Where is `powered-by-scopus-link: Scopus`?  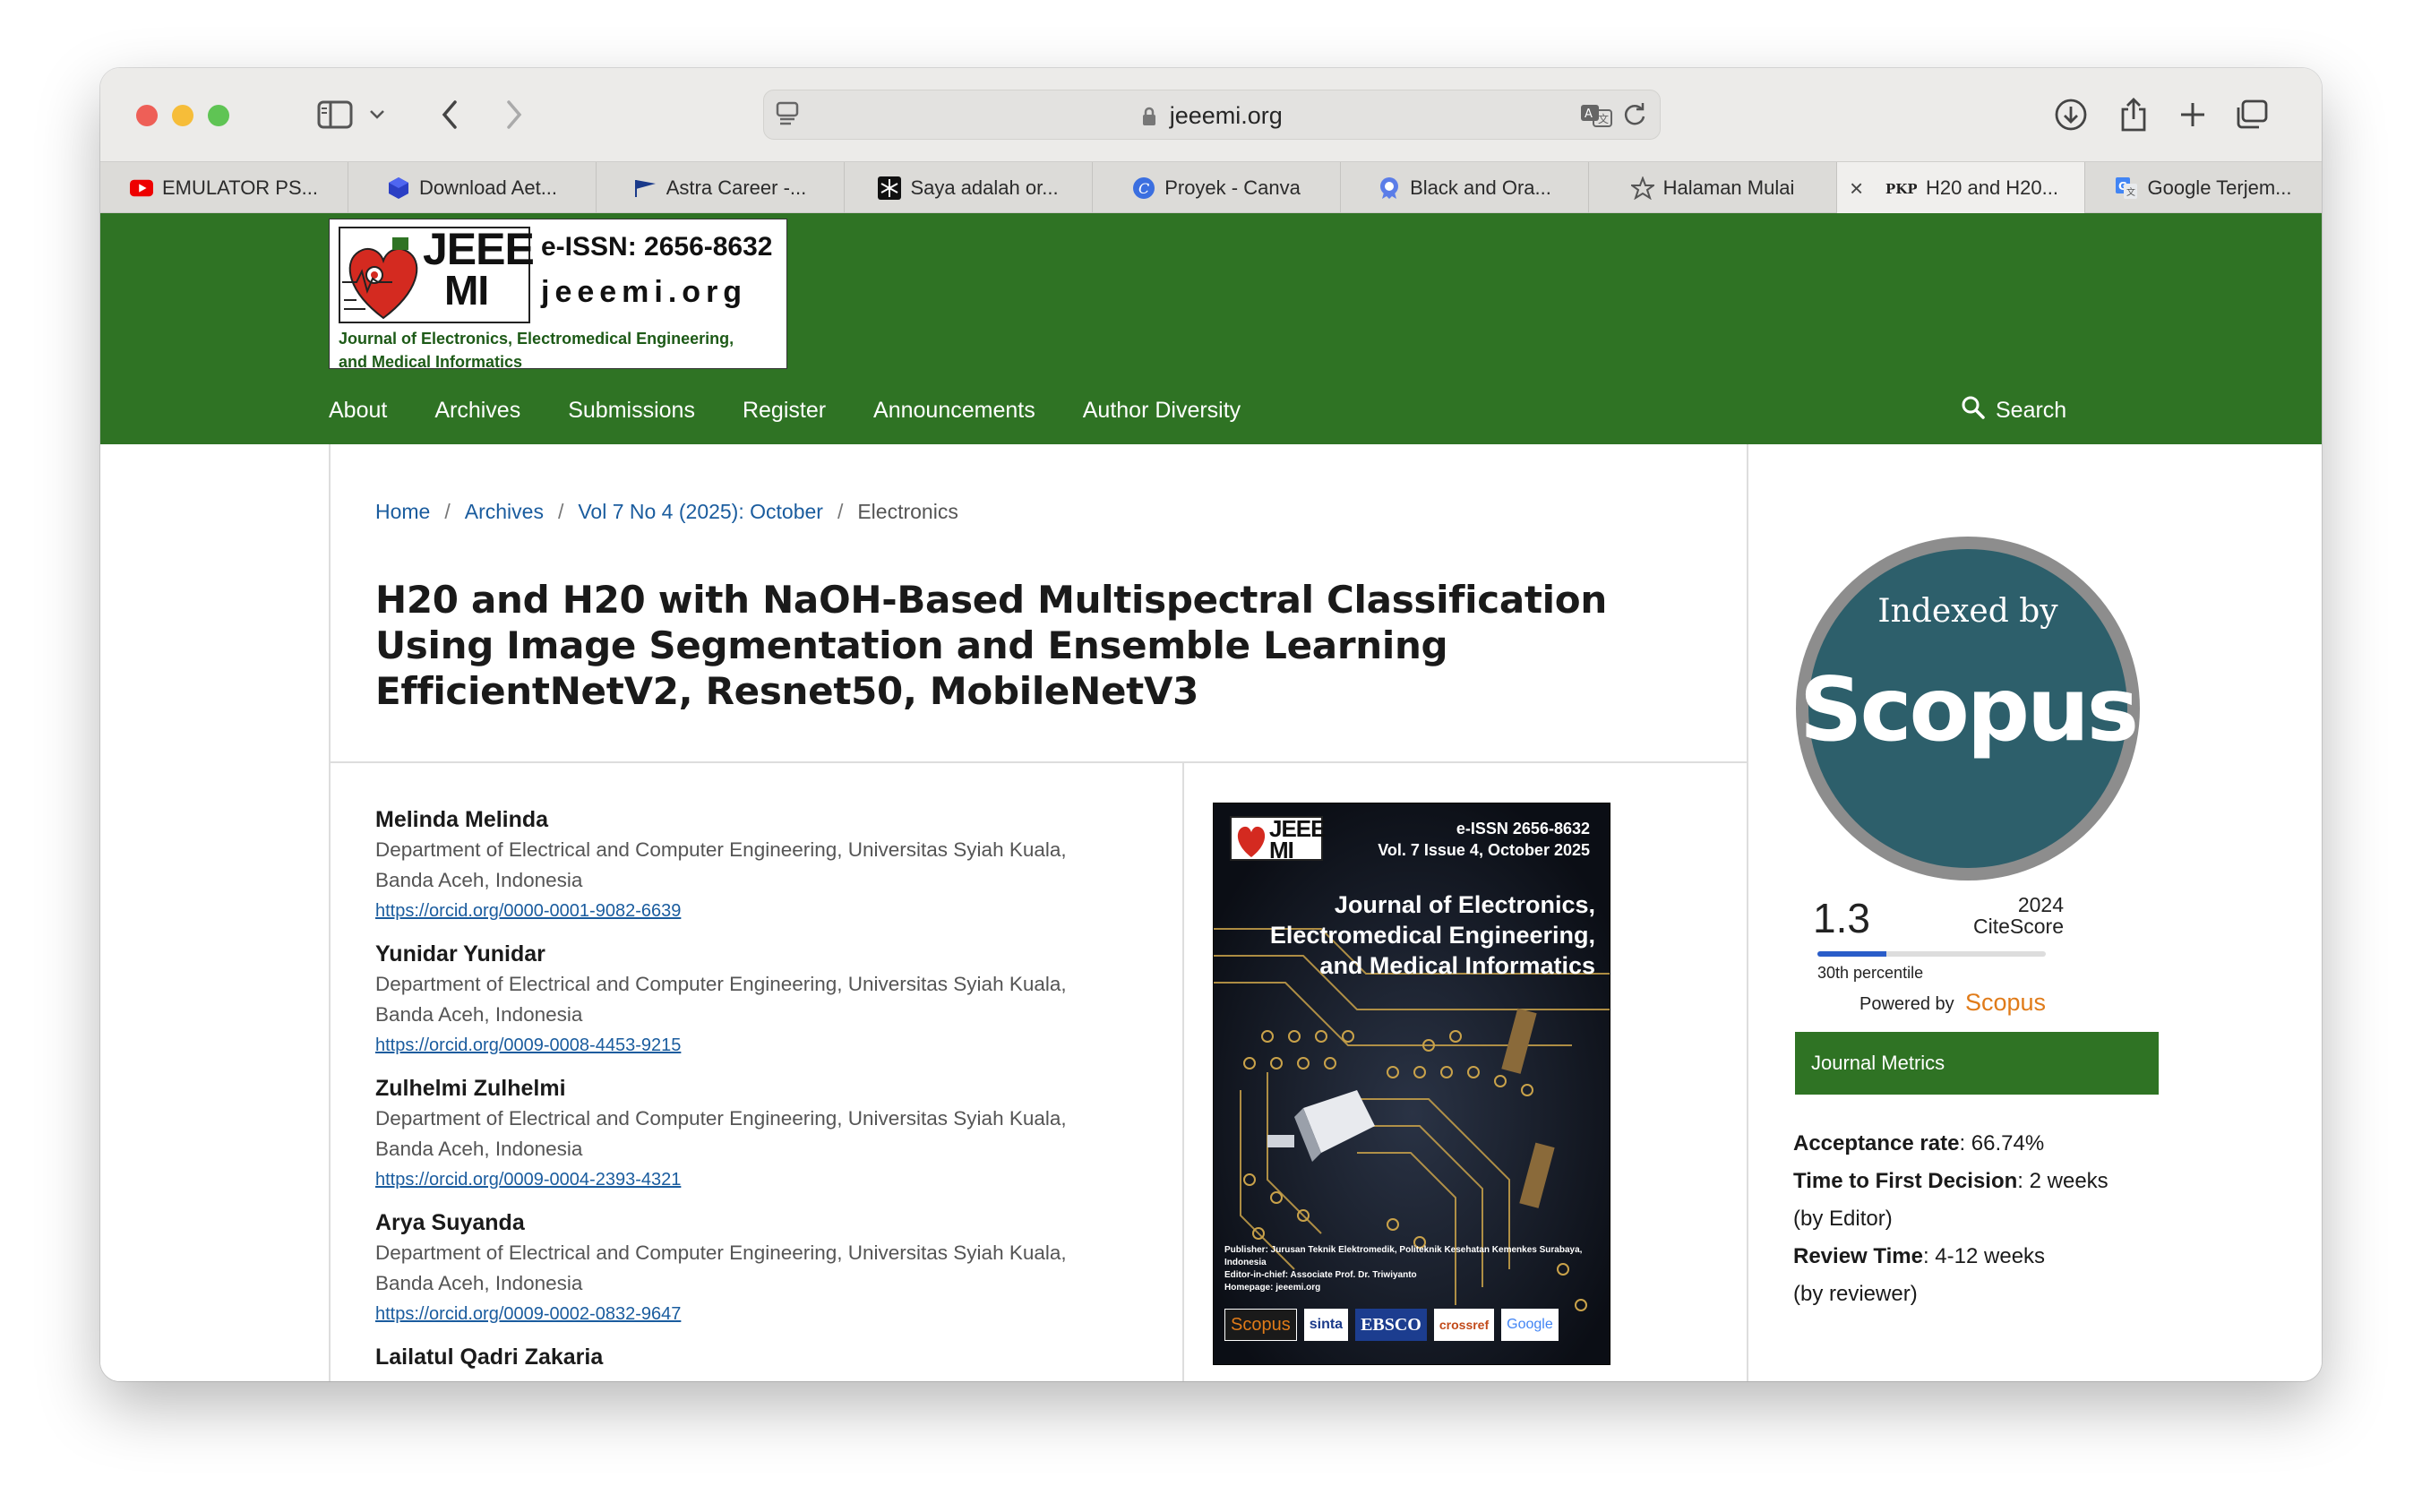 powered-by-scopus-link: Scopus is located at coordinates (2005, 1003).